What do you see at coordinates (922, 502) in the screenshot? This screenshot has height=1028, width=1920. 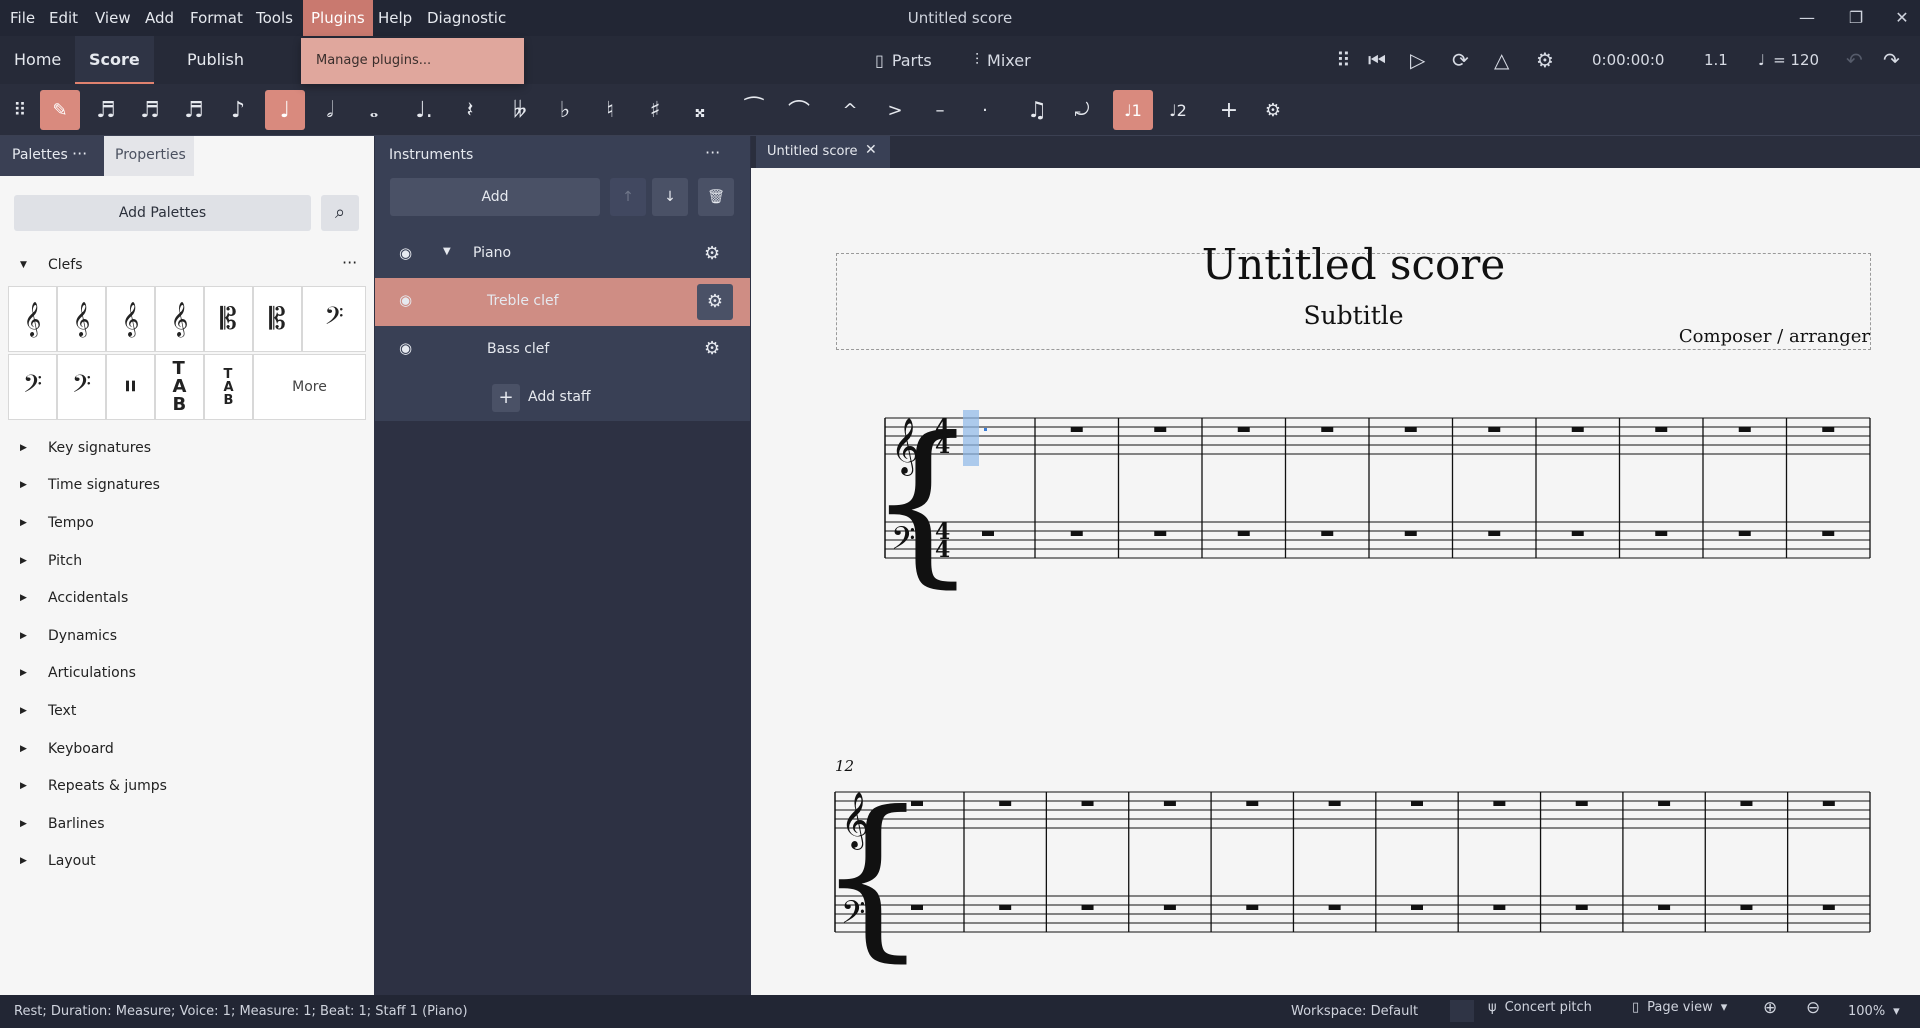 I see `brace-icon: {` at bounding box center [922, 502].